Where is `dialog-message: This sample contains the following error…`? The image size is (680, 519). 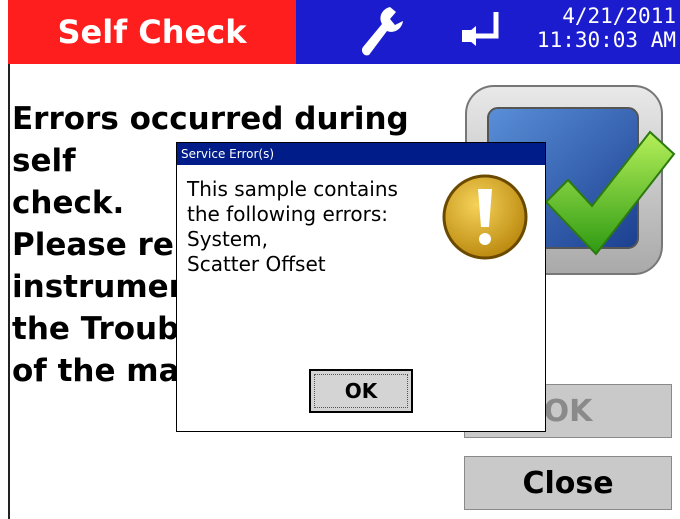 dialog-message: This sample contains the following error… is located at coordinates (292, 226).